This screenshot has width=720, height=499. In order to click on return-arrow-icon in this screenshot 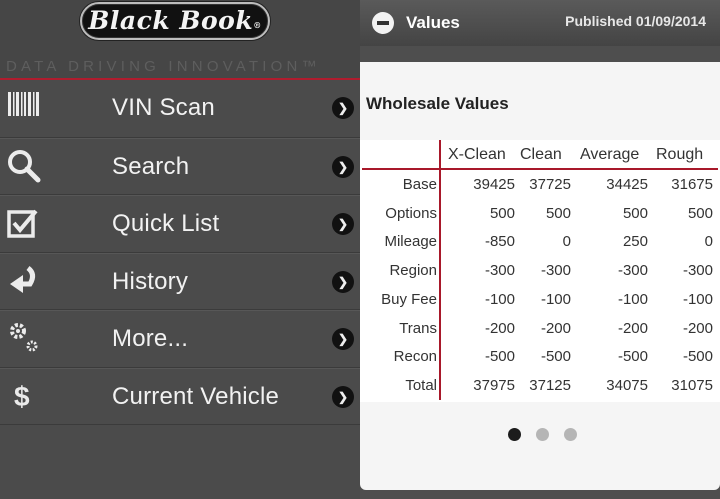, I will do `click(26, 282)`.